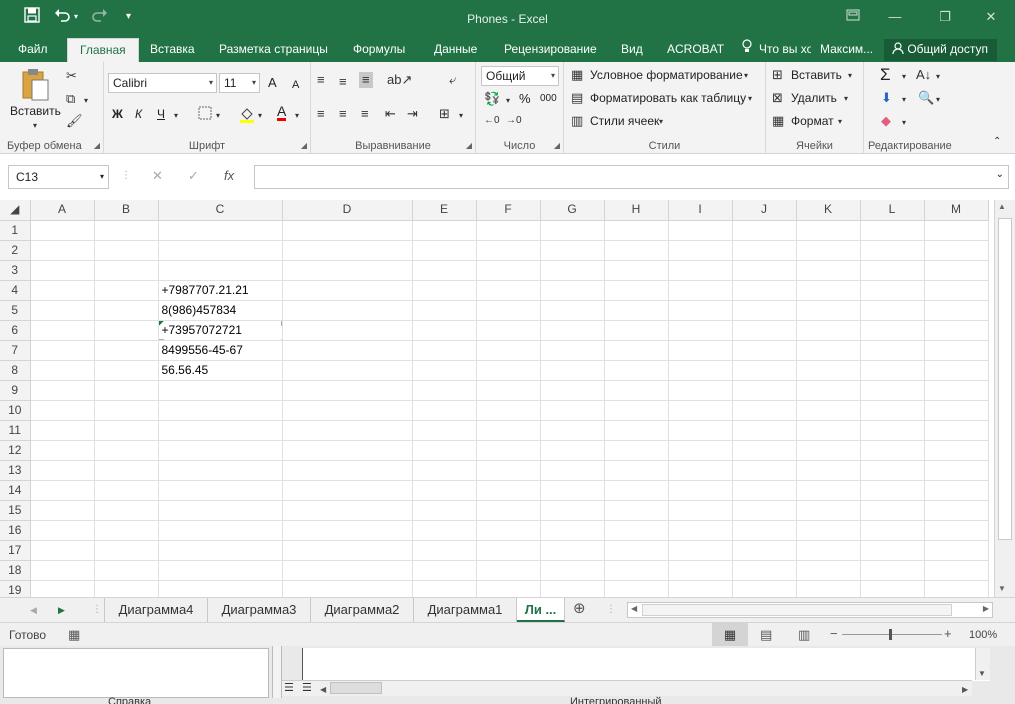  Describe the element at coordinates (764, 250) in the screenshot. I see `cell-j2` at that location.